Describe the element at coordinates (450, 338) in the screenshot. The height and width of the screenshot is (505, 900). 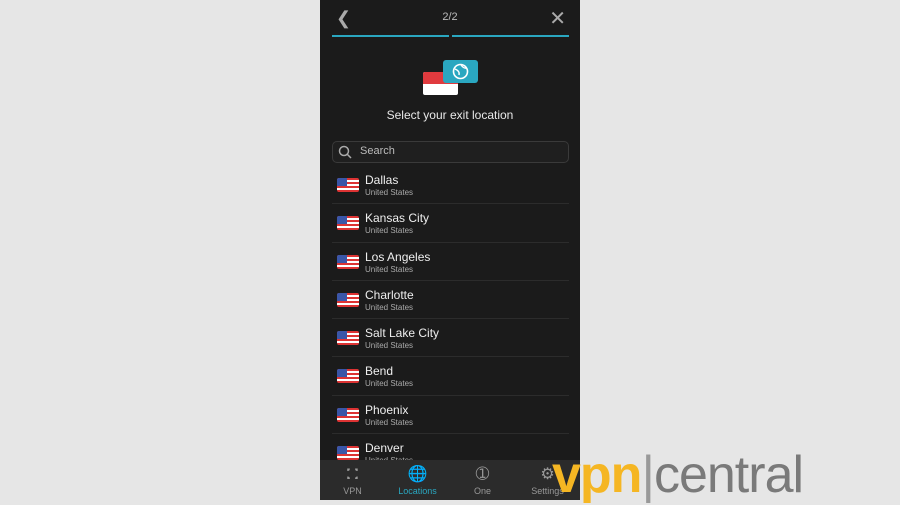
I see `location-item: Salt Lake City United States` at that location.